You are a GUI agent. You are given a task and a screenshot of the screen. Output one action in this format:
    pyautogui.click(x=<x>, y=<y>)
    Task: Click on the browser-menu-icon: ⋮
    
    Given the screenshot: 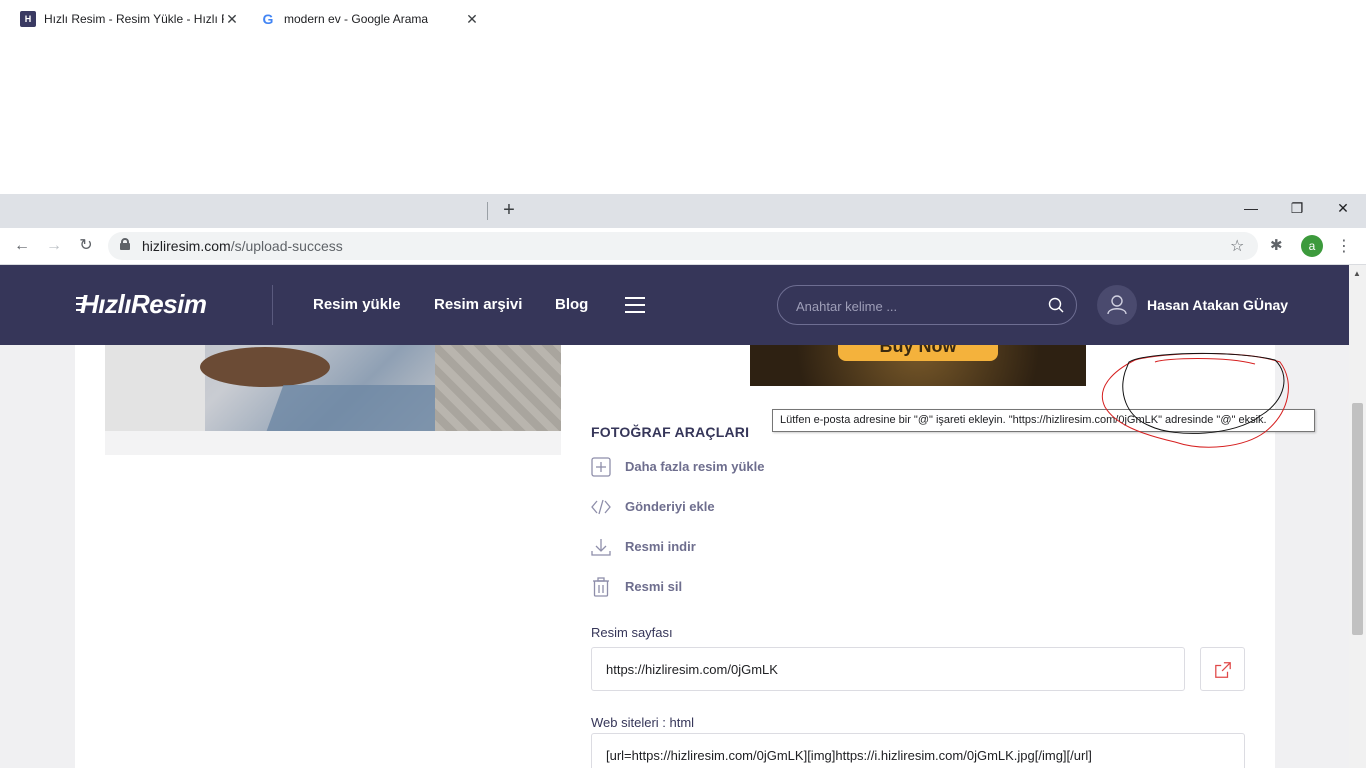 What is the action you would take?
    pyautogui.click(x=1344, y=246)
    